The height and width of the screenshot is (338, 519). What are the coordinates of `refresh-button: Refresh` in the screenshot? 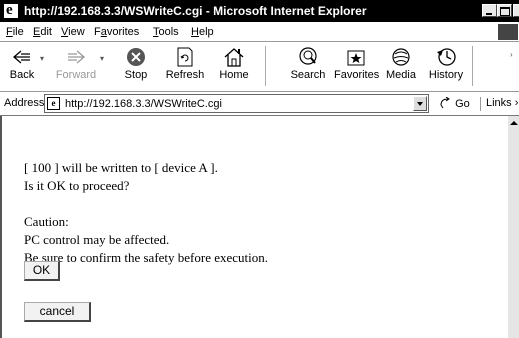 It's located at (185, 66).